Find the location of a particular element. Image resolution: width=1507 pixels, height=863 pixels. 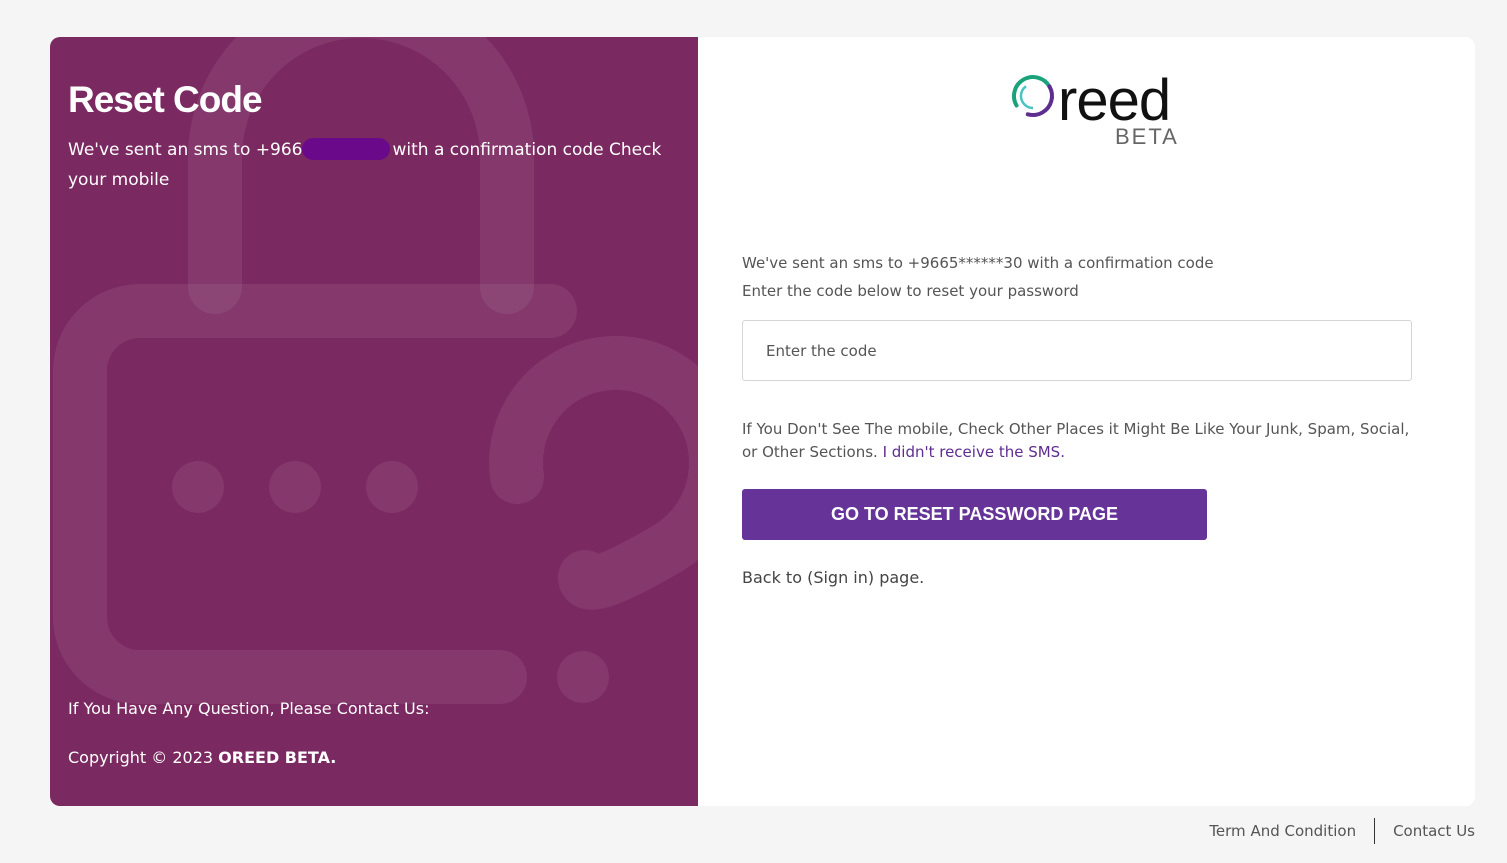

resend-sms-link: I didn't receive the SMS. is located at coordinates (974, 452).